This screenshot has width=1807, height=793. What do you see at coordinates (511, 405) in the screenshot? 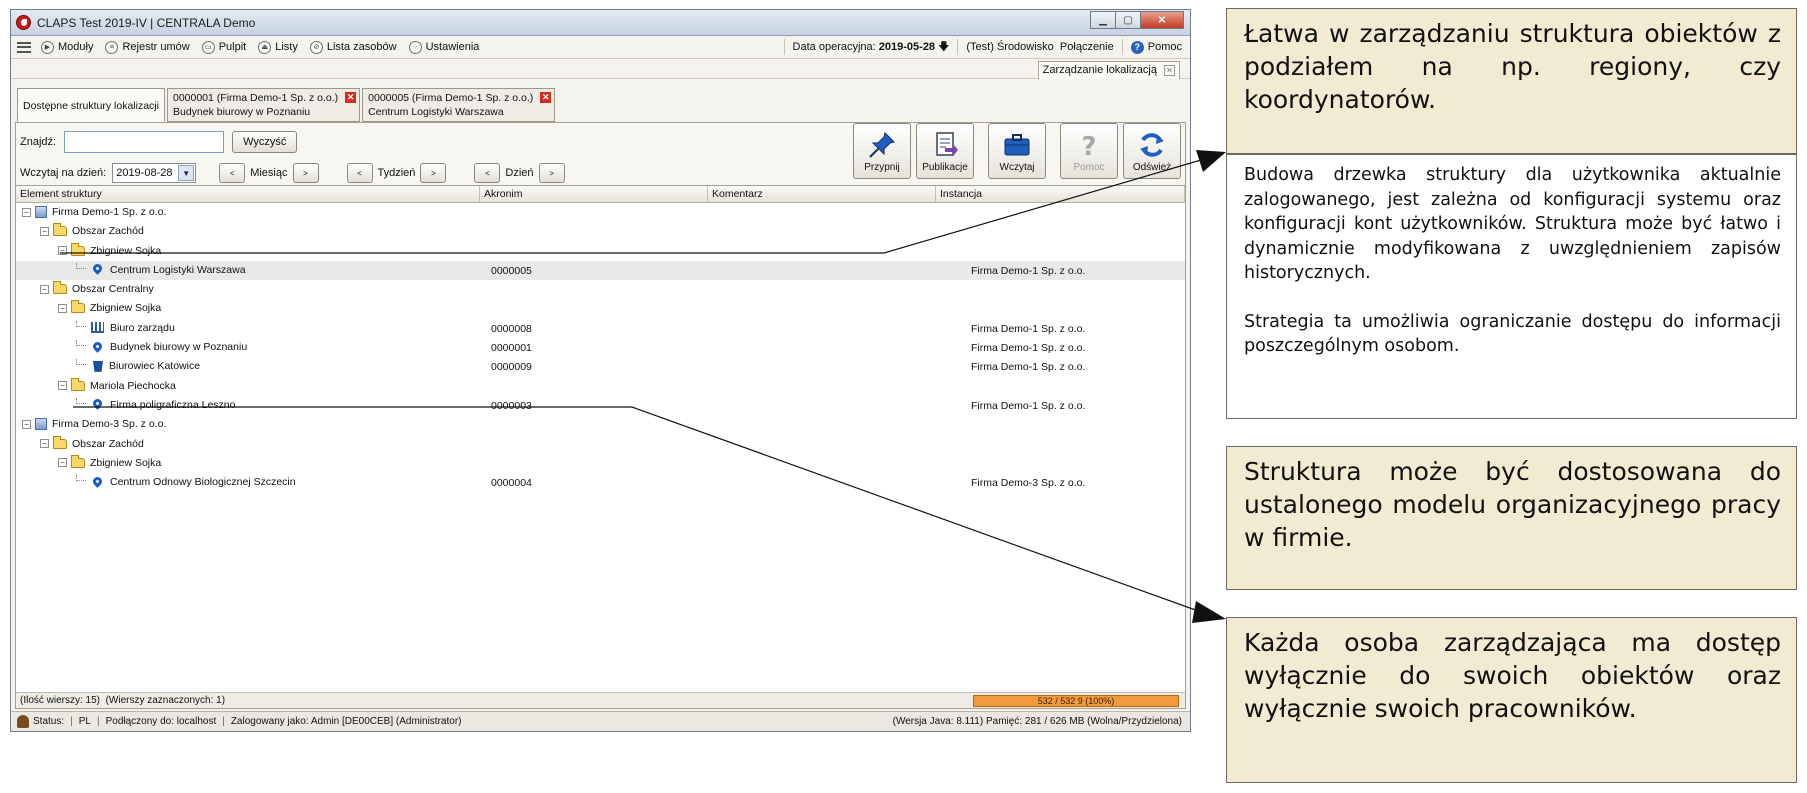
I see `row-acronym: 0000003` at bounding box center [511, 405].